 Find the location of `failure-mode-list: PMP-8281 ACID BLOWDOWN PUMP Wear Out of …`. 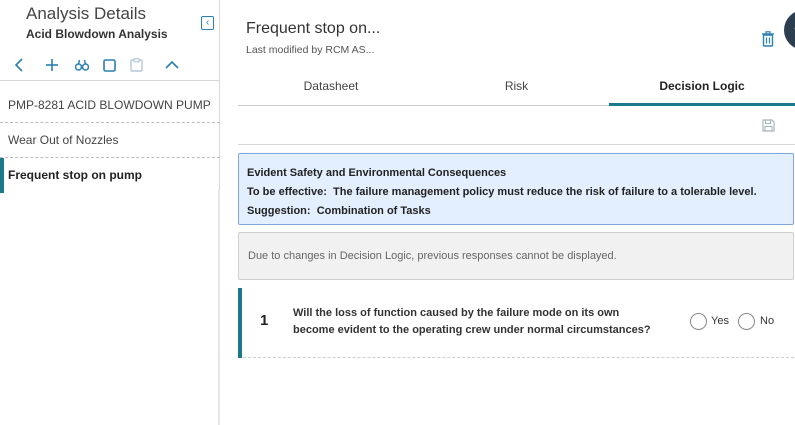

failure-mode-list: PMP-8281 ACID BLOWDOWN PUMP Wear Out of … is located at coordinates (110, 140).